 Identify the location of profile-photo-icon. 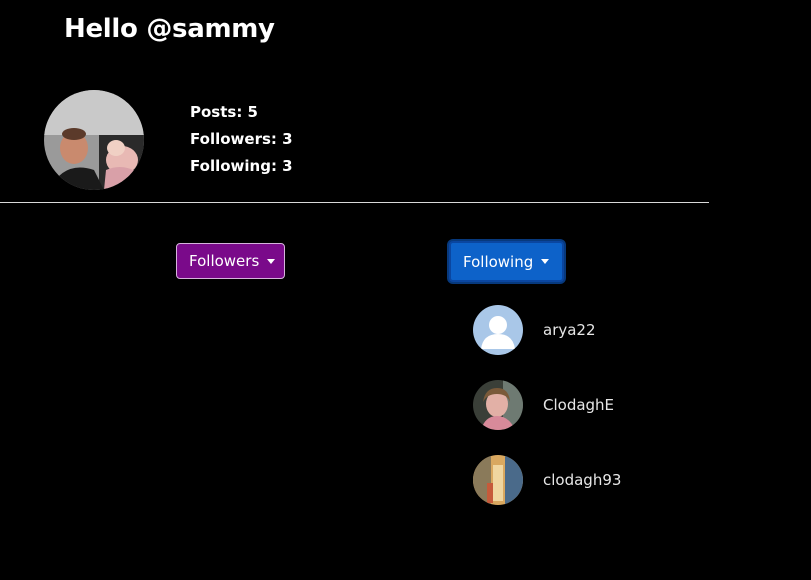
(94, 140).